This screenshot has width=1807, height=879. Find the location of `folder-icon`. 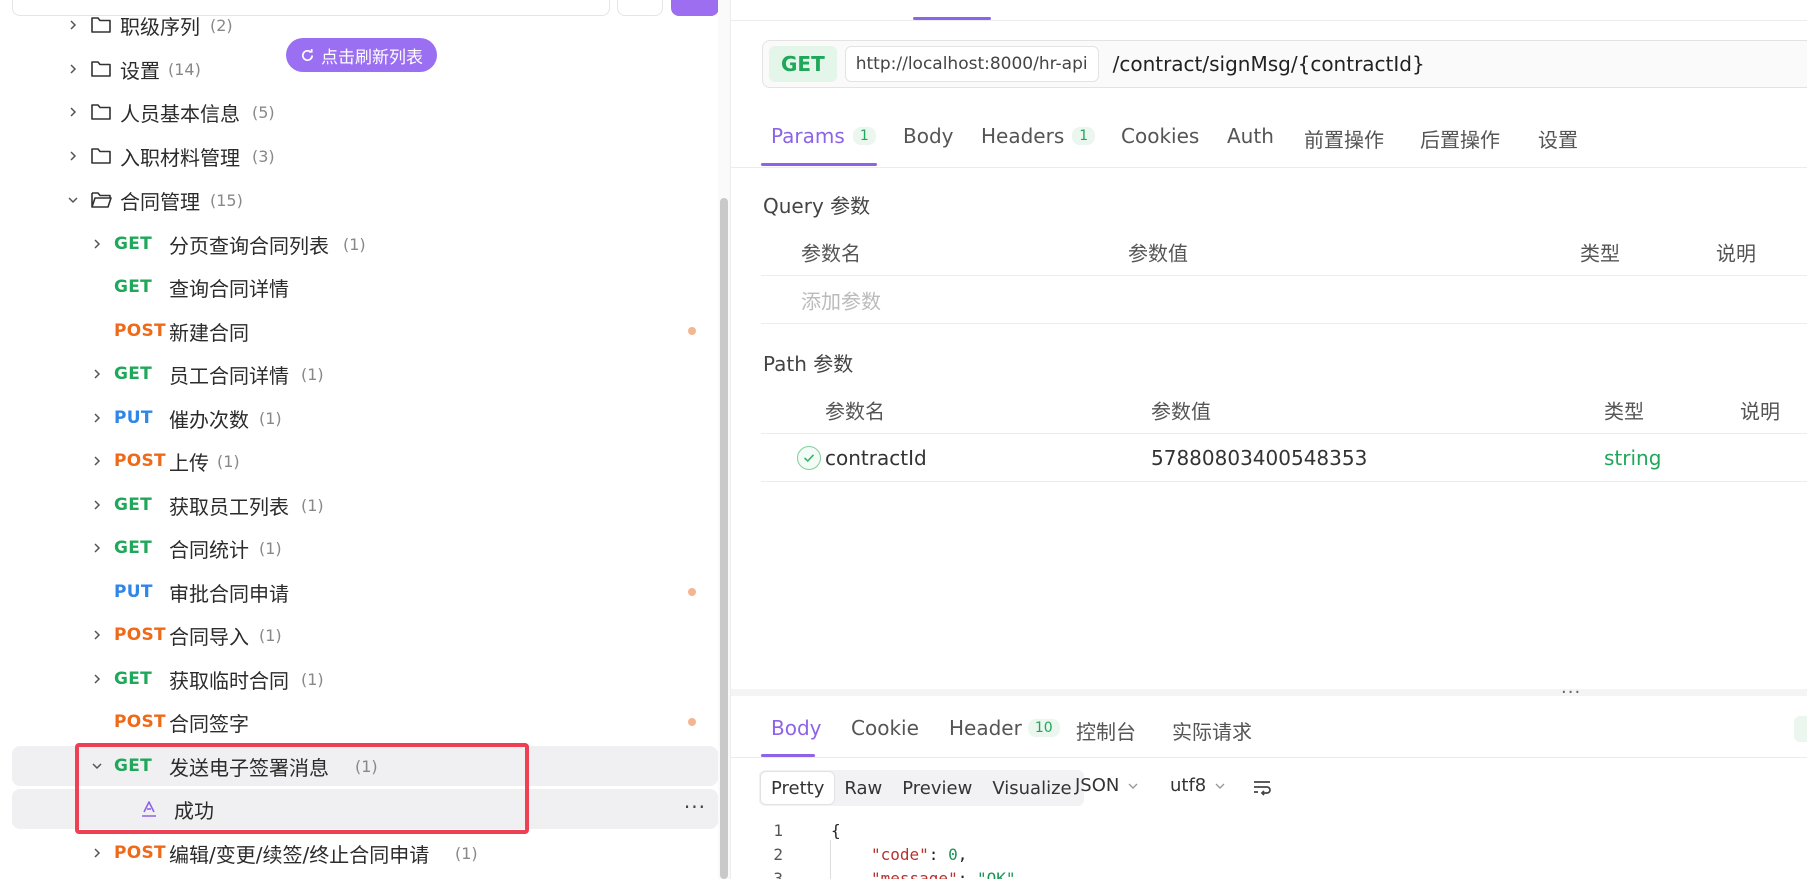

folder-icon is located at coordinates (101, 25).